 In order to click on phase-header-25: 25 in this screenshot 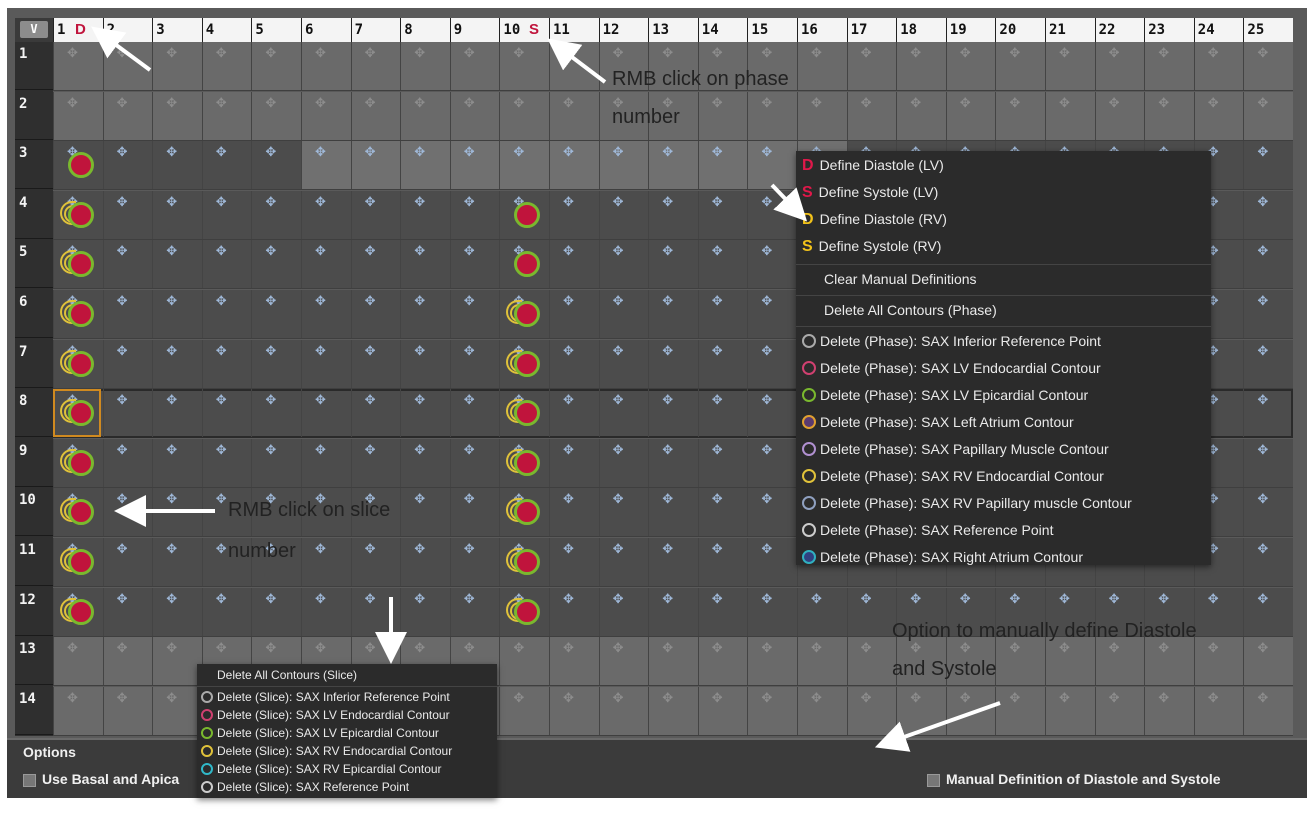, I will do `click(1267, 30)`.